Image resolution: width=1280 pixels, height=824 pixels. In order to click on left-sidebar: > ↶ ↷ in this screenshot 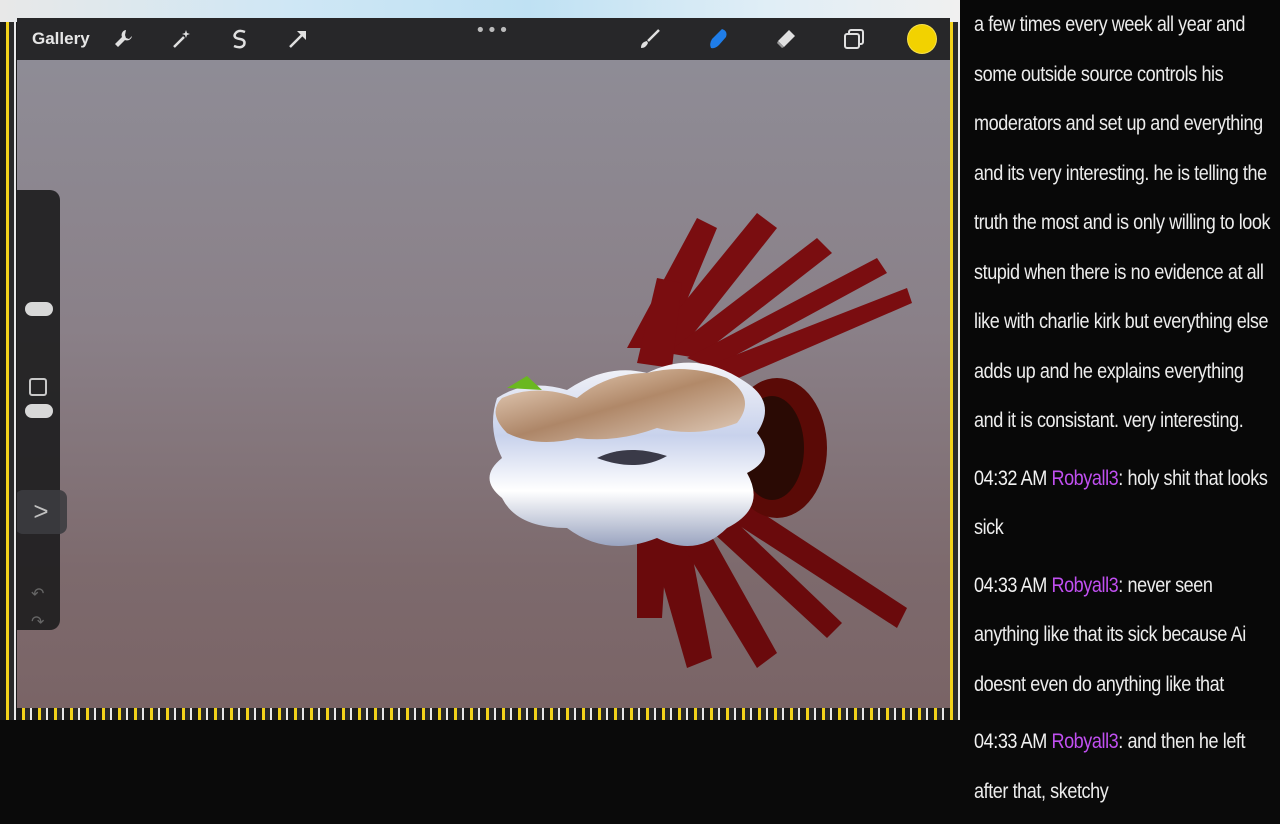, I will do `click(42, 410)`.